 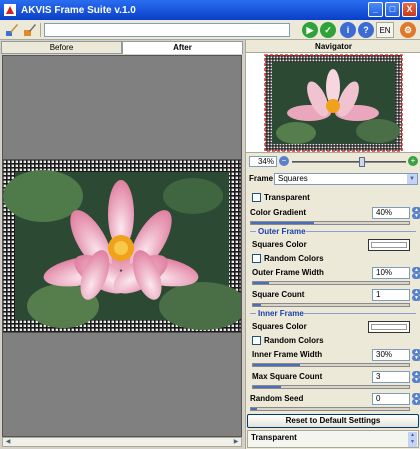 I want to click on language-button: EN, so click(x=385, y=30).